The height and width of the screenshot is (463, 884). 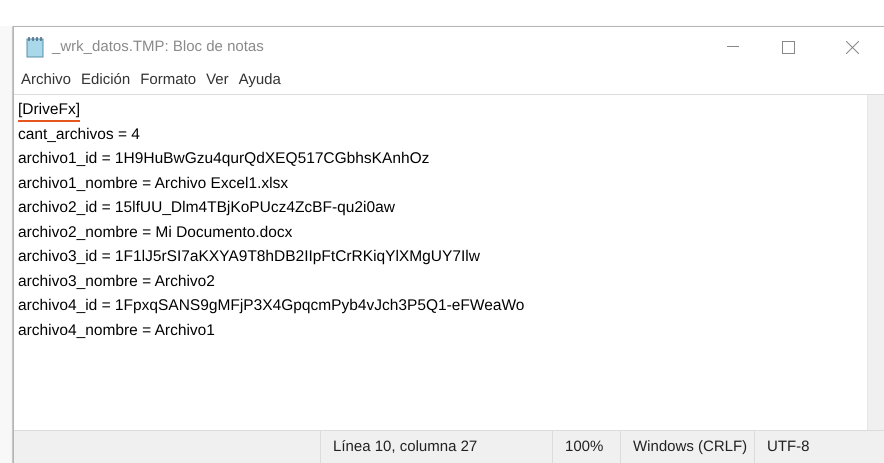 I want to click on status-text: 100%, so click(x=586, y=447).